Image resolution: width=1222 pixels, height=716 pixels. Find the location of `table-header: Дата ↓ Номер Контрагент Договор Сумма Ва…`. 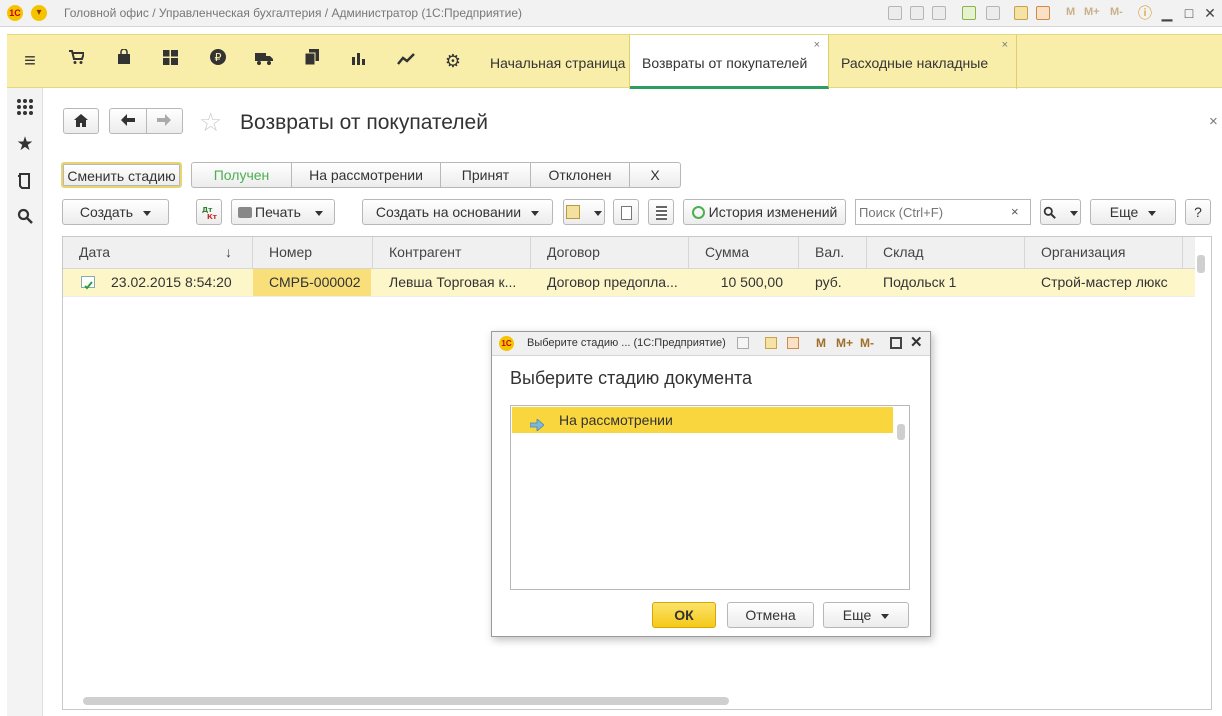

table-header: Дата ↓ Номер Контрагент Договор Сумма Ва… is located at coordinates (629, 253).